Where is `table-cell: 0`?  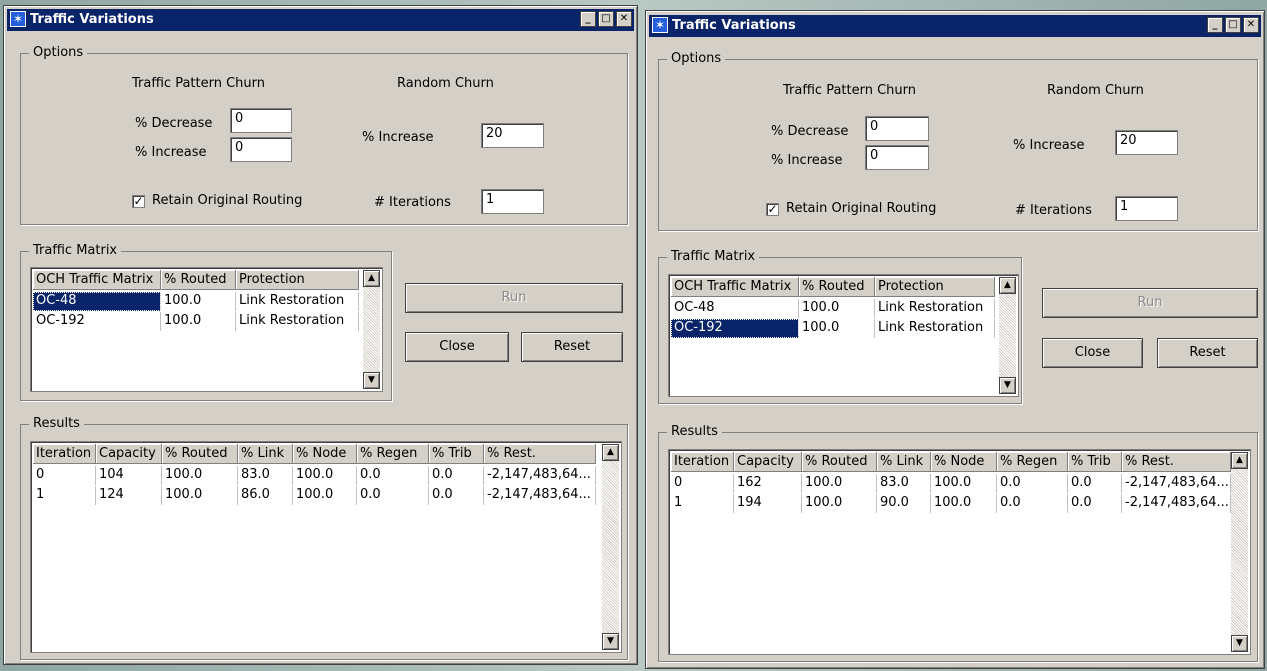 table-cell: 0 is located at coordinates (64, 475).